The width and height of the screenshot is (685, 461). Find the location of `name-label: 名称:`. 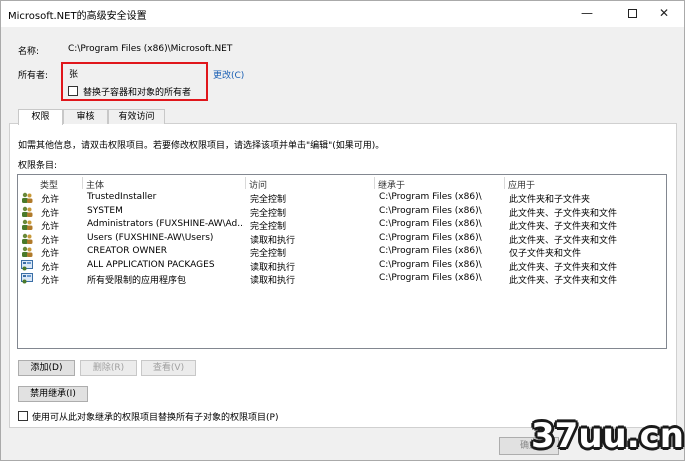

name-label: 名称: is located at coordinates (29, 52).